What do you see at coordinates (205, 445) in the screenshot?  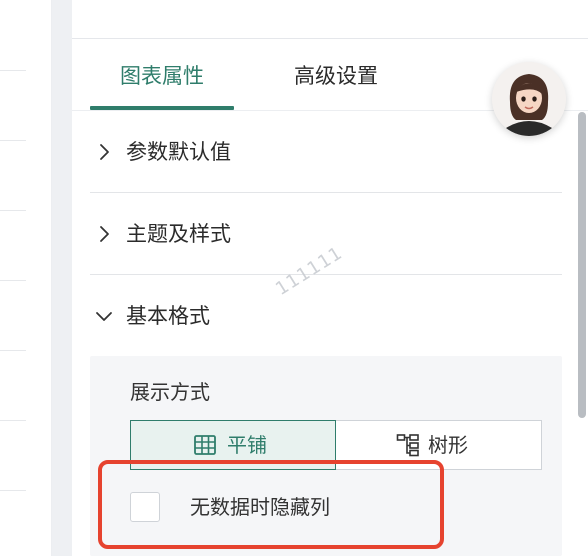 I see `table-grid-icon` at bounding box center [205, 445].